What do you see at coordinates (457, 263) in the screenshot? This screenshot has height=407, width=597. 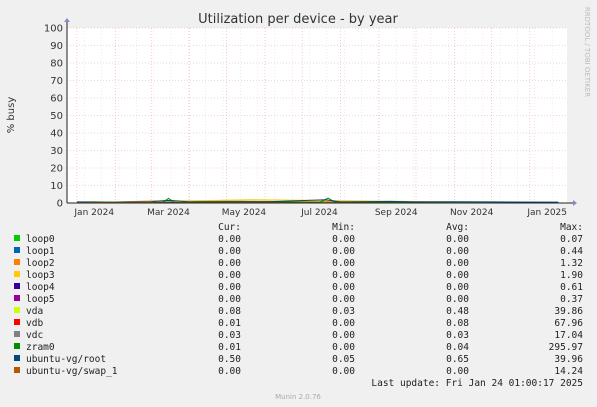 I see `legend-avg-loop2: 0.00` at bounding box center [457, 263].